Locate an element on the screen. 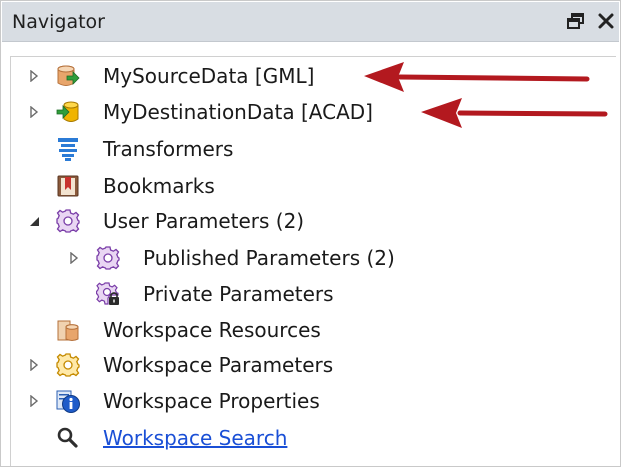  tree-item-bookmarks: Bookmarks is located at coordinates (130, 186).